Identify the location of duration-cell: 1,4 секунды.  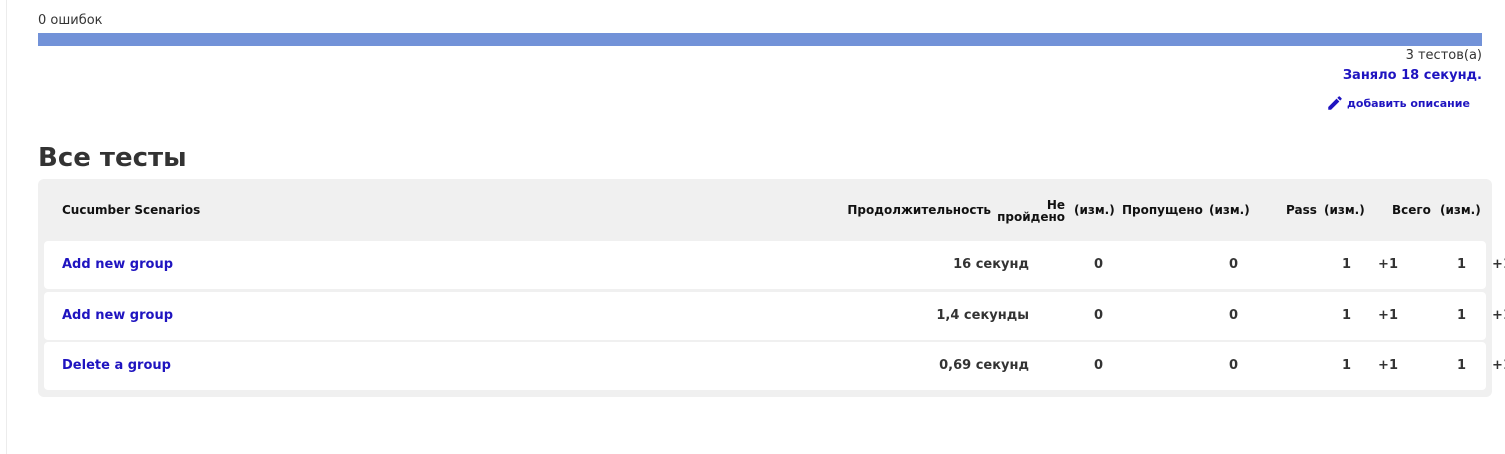
(982, 315).